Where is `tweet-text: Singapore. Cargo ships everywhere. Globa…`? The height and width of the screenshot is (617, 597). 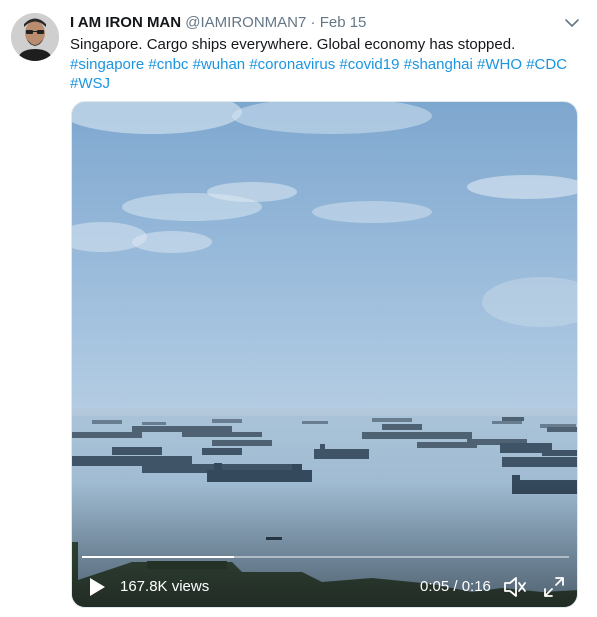 tweet-text: Singapore. Cargo ships everywhere. Globa… is located at coordinates (320, 64).